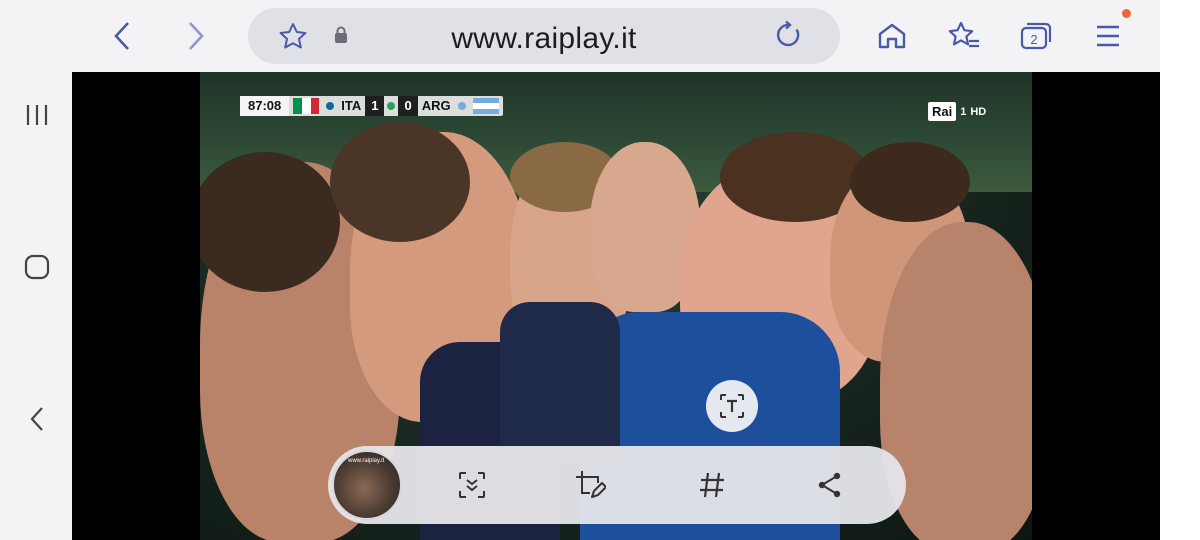  Describe the element at coordinates (942, 111) in the screenshot. I see `rai-logo-text: Rai` at that location.